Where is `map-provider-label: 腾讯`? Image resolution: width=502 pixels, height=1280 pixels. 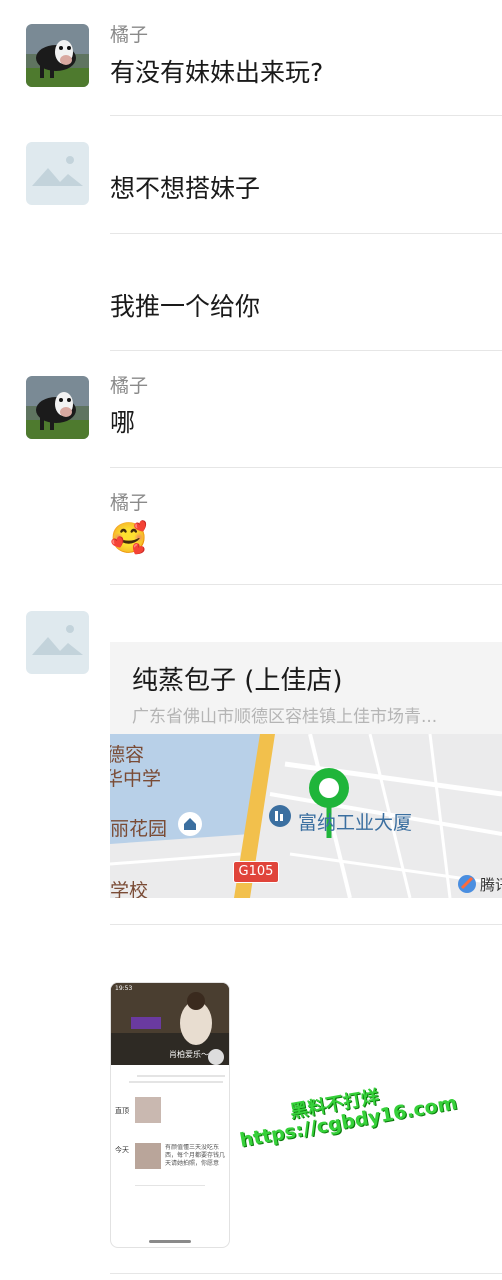
map-provider-label: 腾讯 is located at coordinates (491, 885).